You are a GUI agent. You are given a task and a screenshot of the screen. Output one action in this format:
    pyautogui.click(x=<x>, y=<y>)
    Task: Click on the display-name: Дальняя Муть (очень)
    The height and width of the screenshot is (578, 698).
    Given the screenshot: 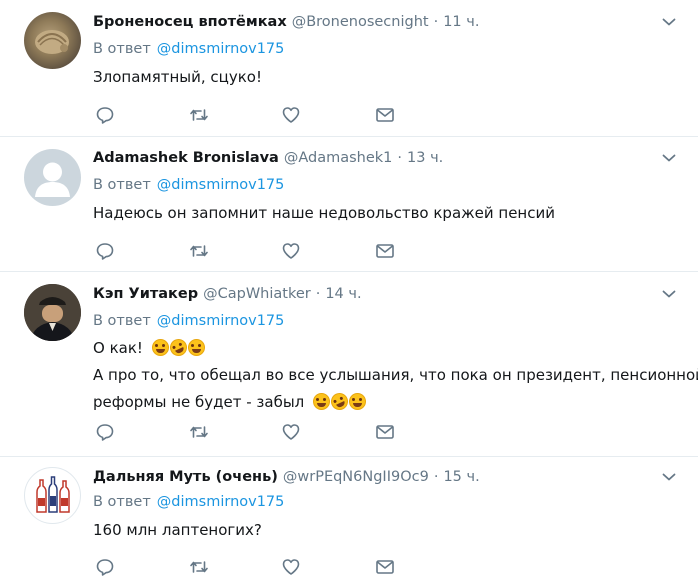 What is the action you would take?
    pyautogui.click(x=185, y=477)
    